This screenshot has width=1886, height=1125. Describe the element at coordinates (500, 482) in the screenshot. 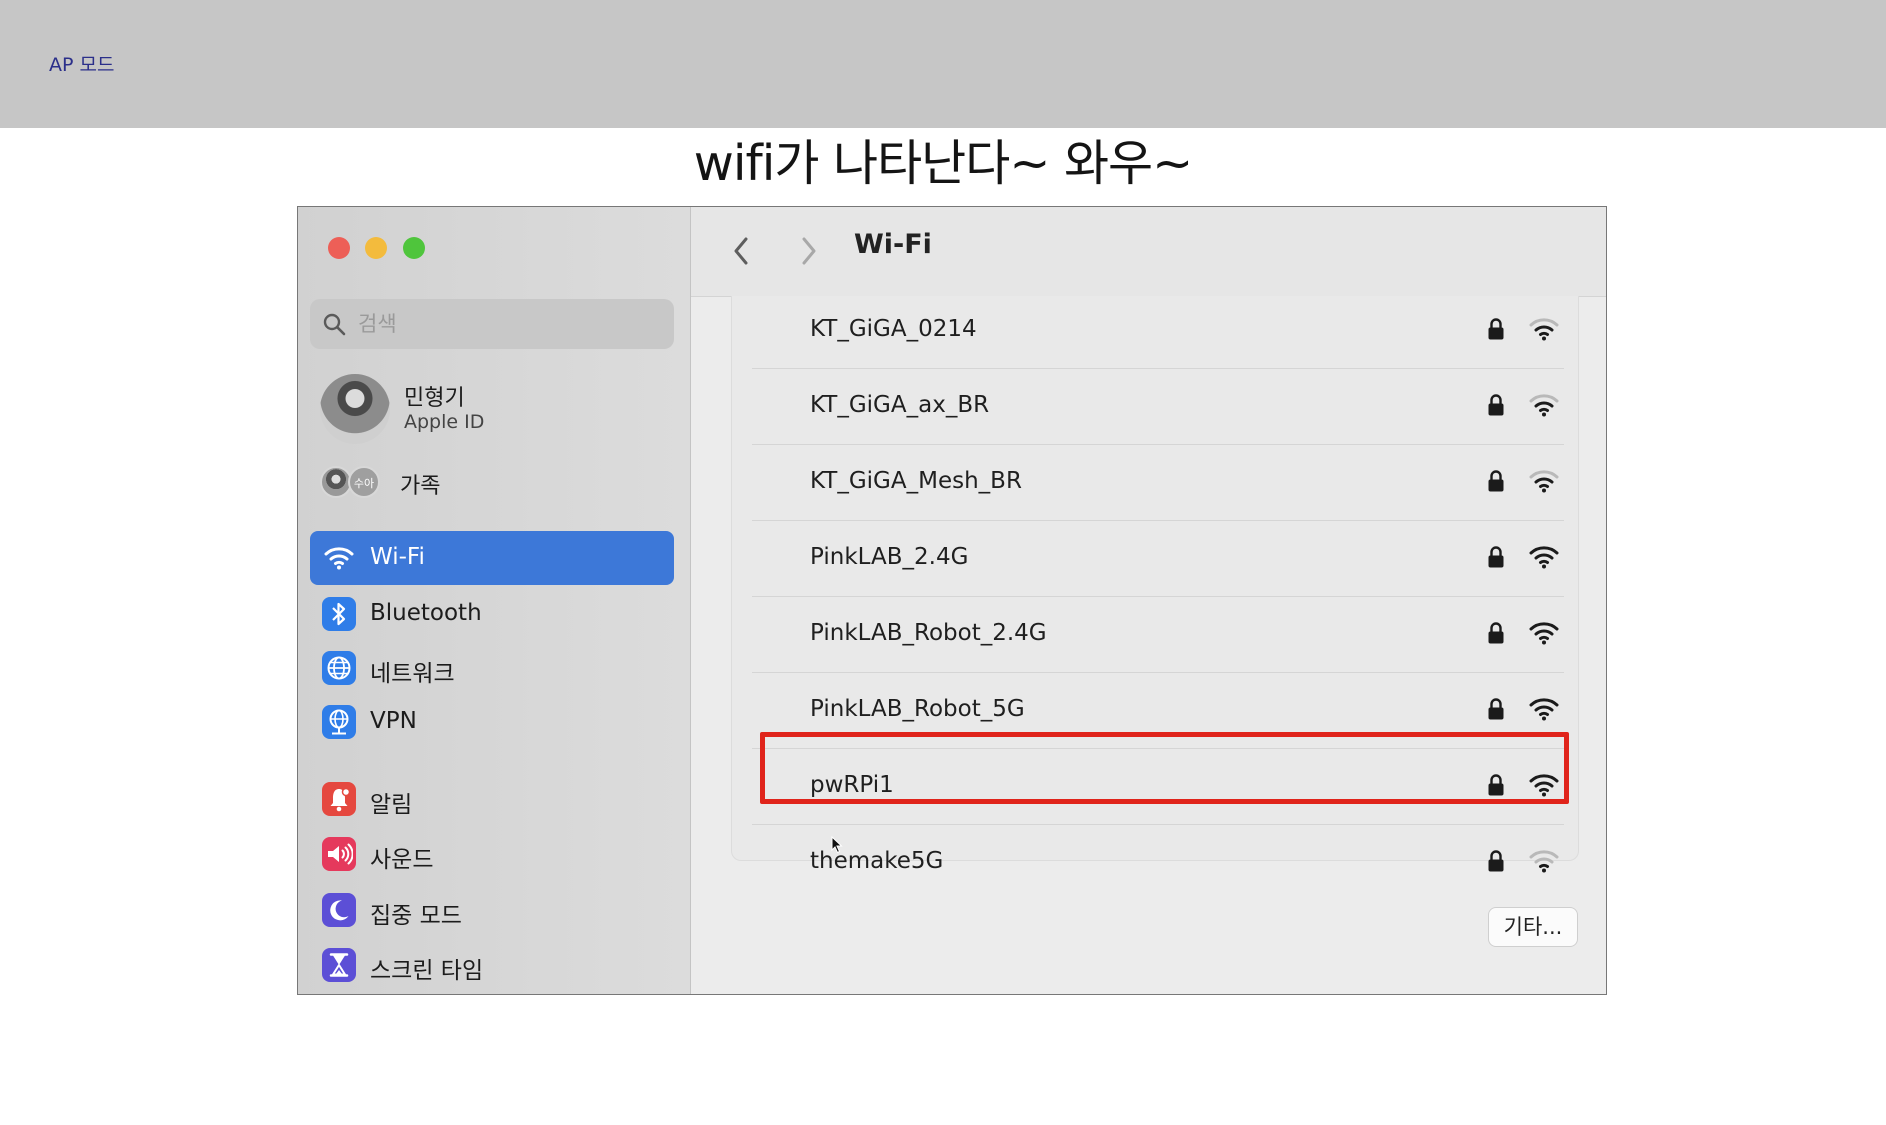

I see `family-sharing-item: 수아 가족` at that location.